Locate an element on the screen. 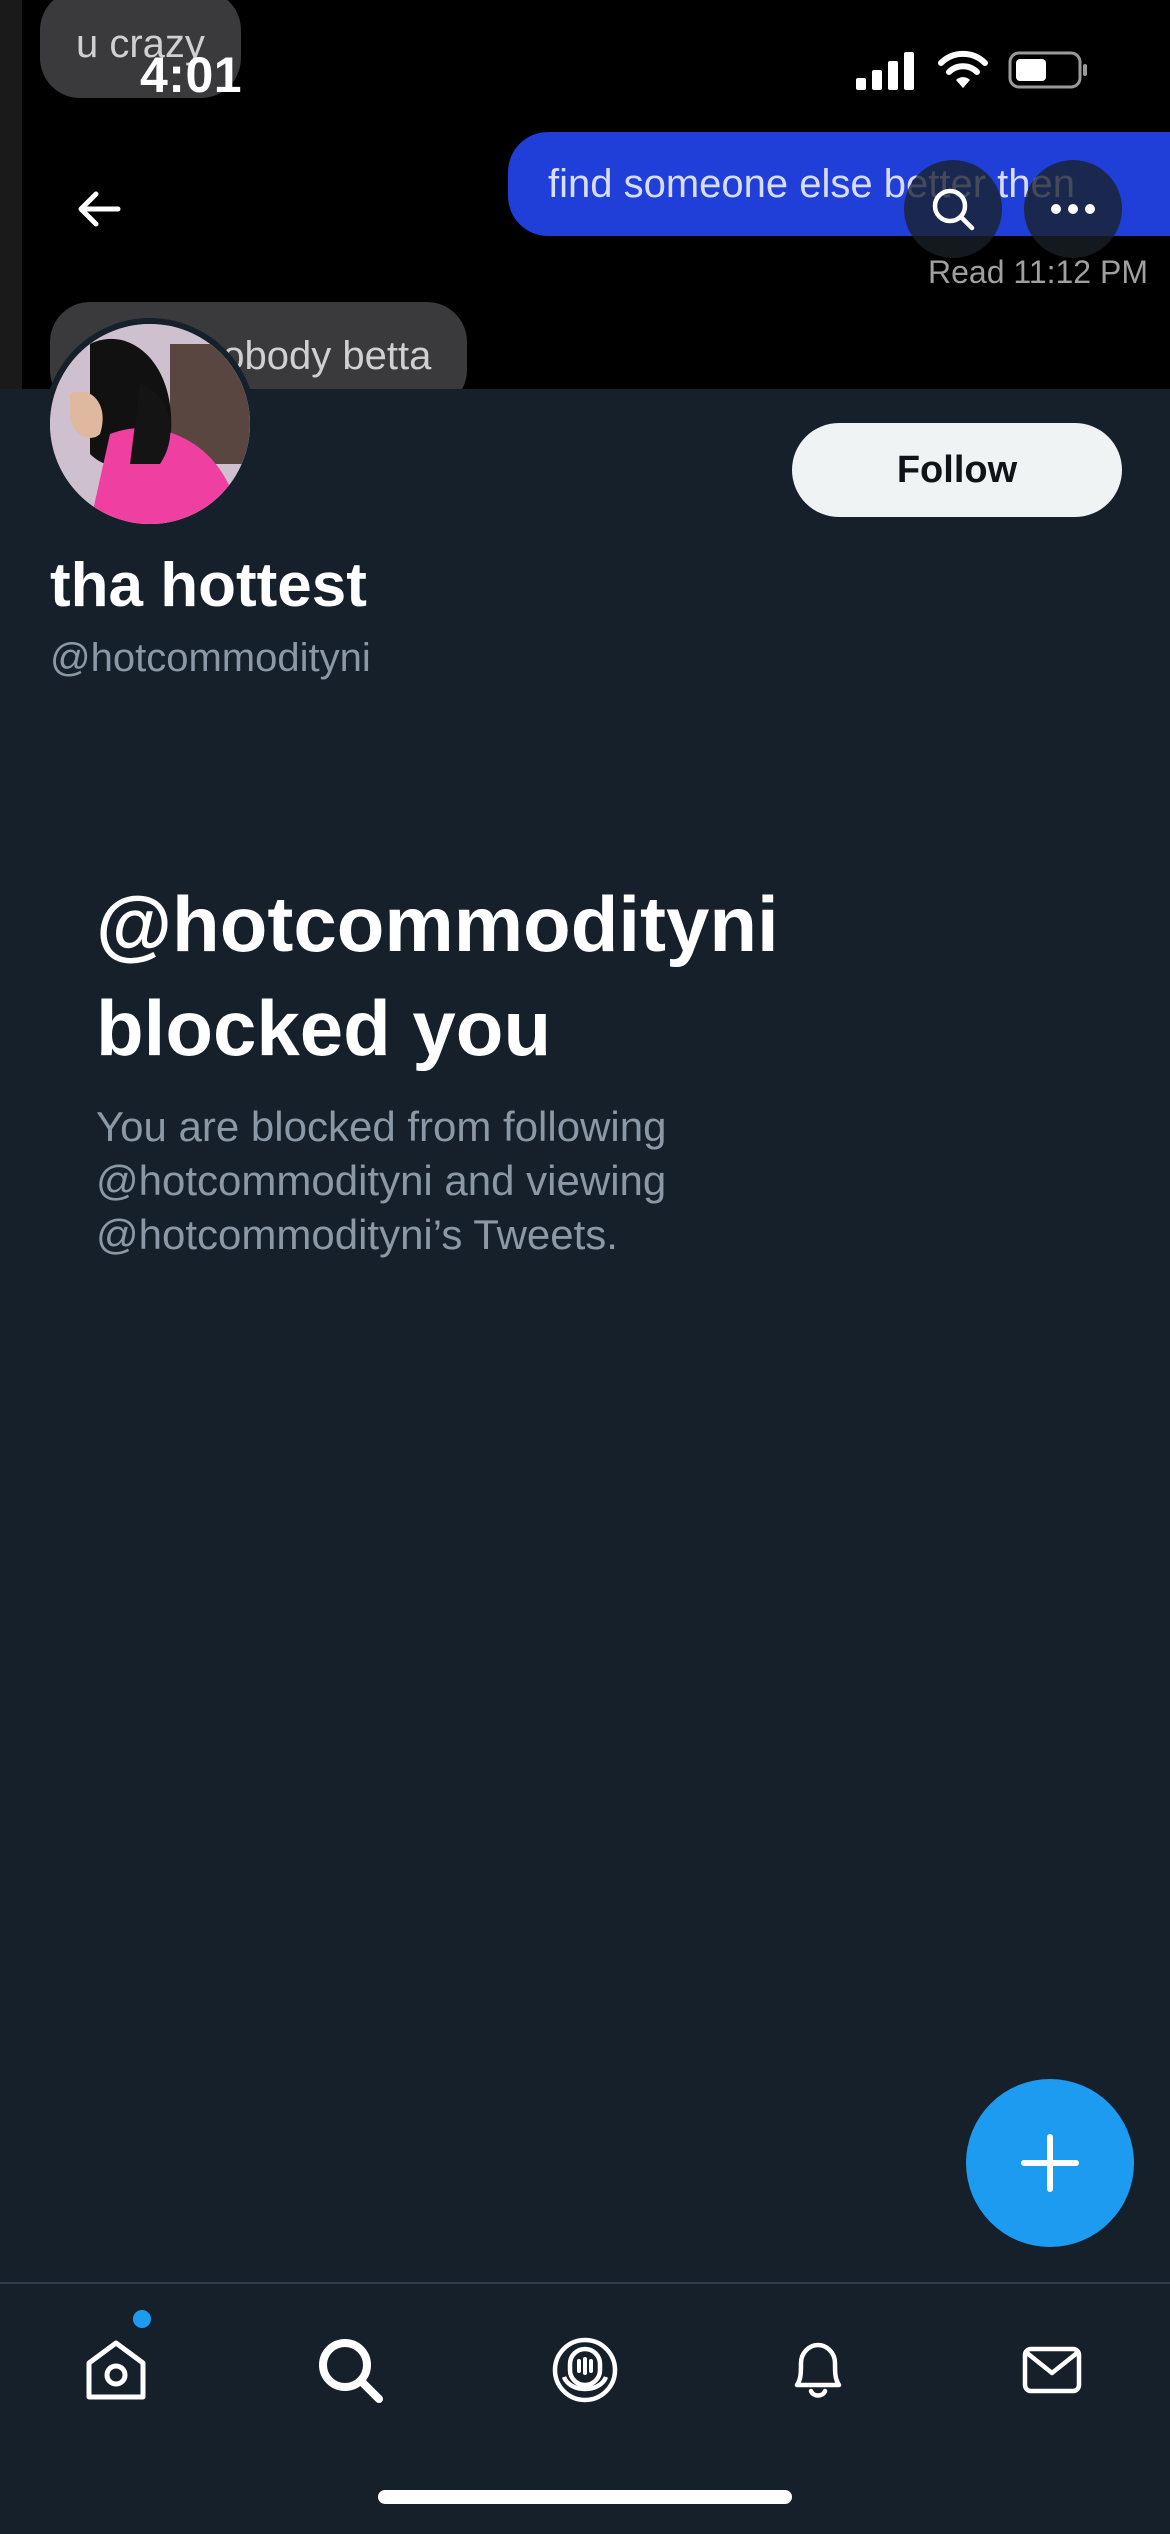 This screenshot has height=2534, width=1170. blocked-title-line1: @hotcommodityni is located at coordinates (437, 924).